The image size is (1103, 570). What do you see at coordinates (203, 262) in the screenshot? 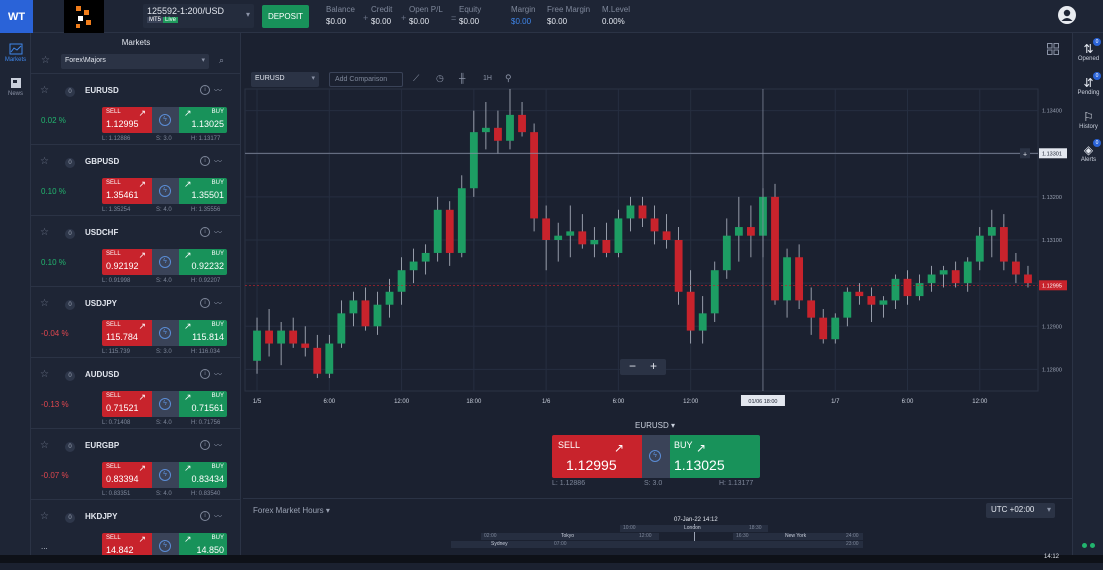
I see `buy-button: BUY ↗ 0.92232` at bounding box center [203, 262].